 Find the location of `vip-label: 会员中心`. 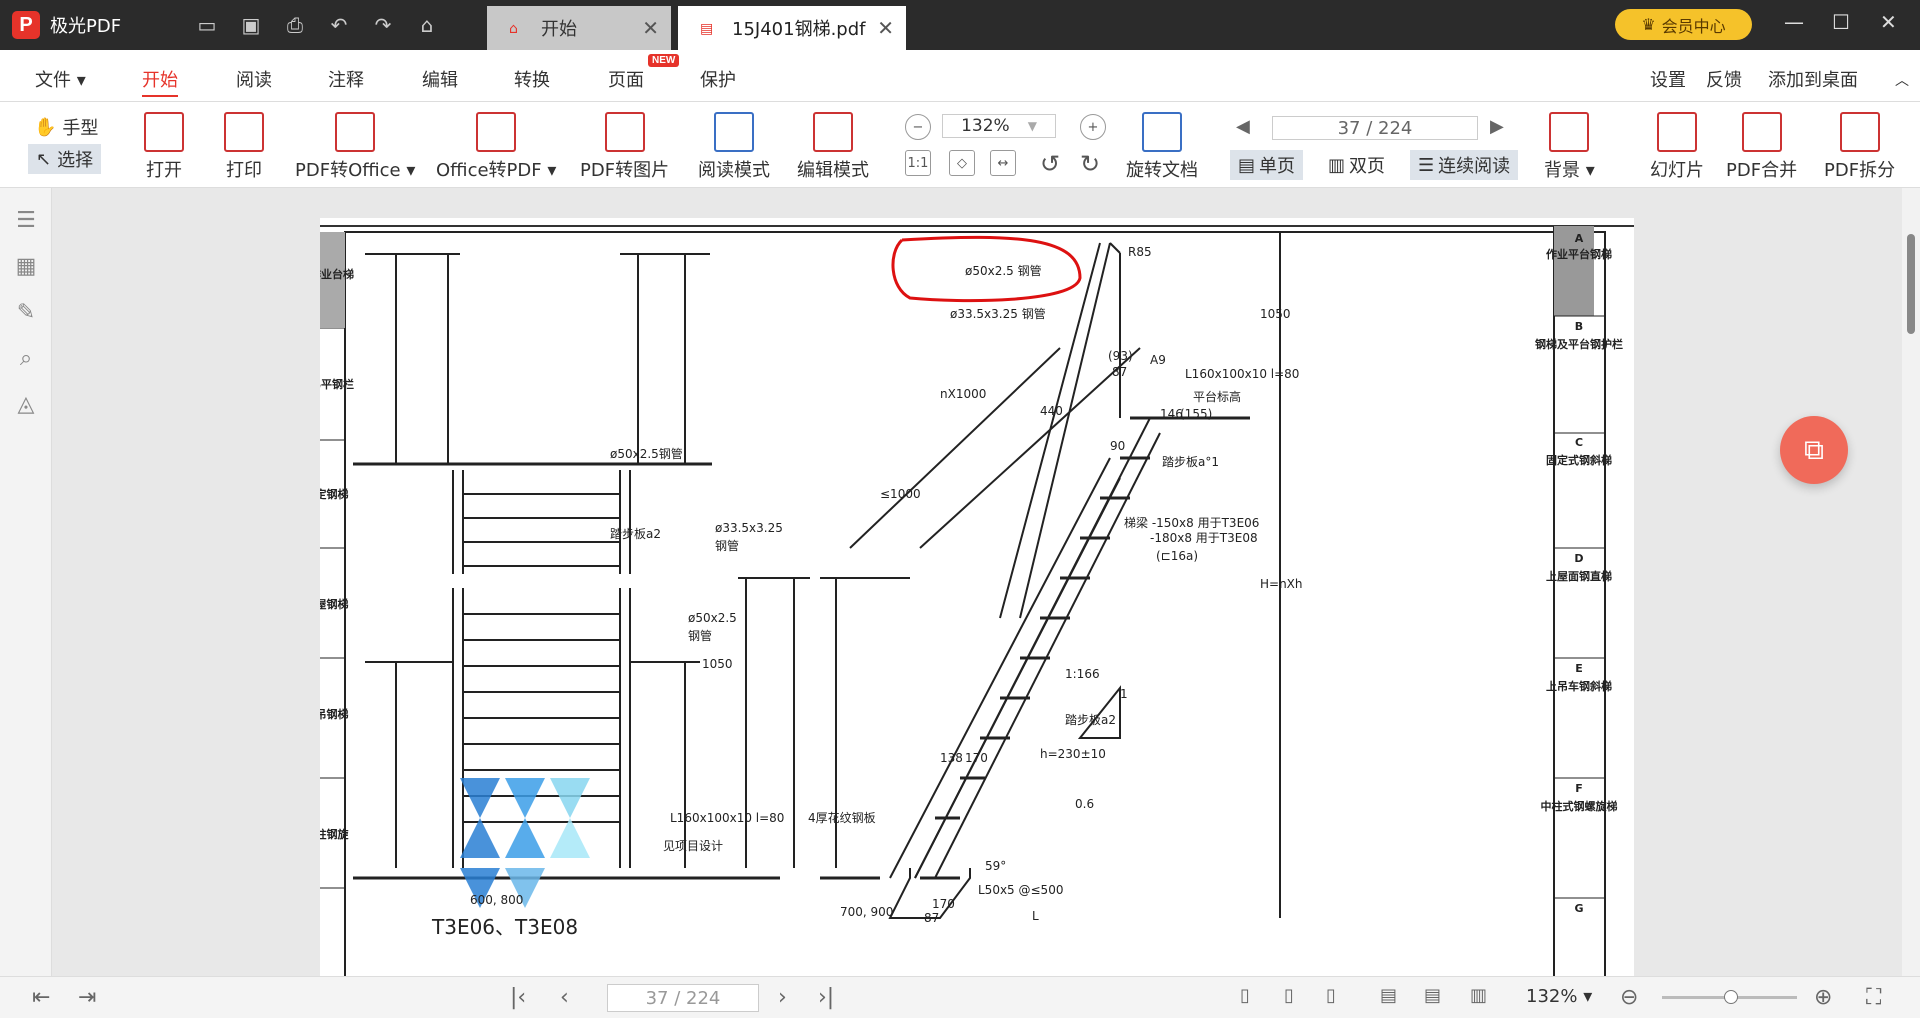

vip-label: 会员中心 is located at coordinates (1693, 26).